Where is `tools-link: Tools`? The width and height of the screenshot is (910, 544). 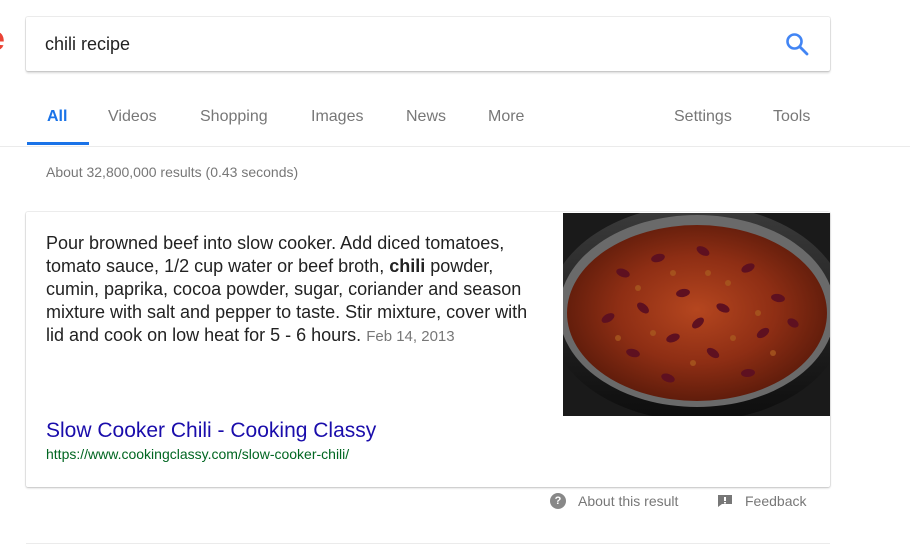 tools-link: Tools is located at coordinates (791, 117).